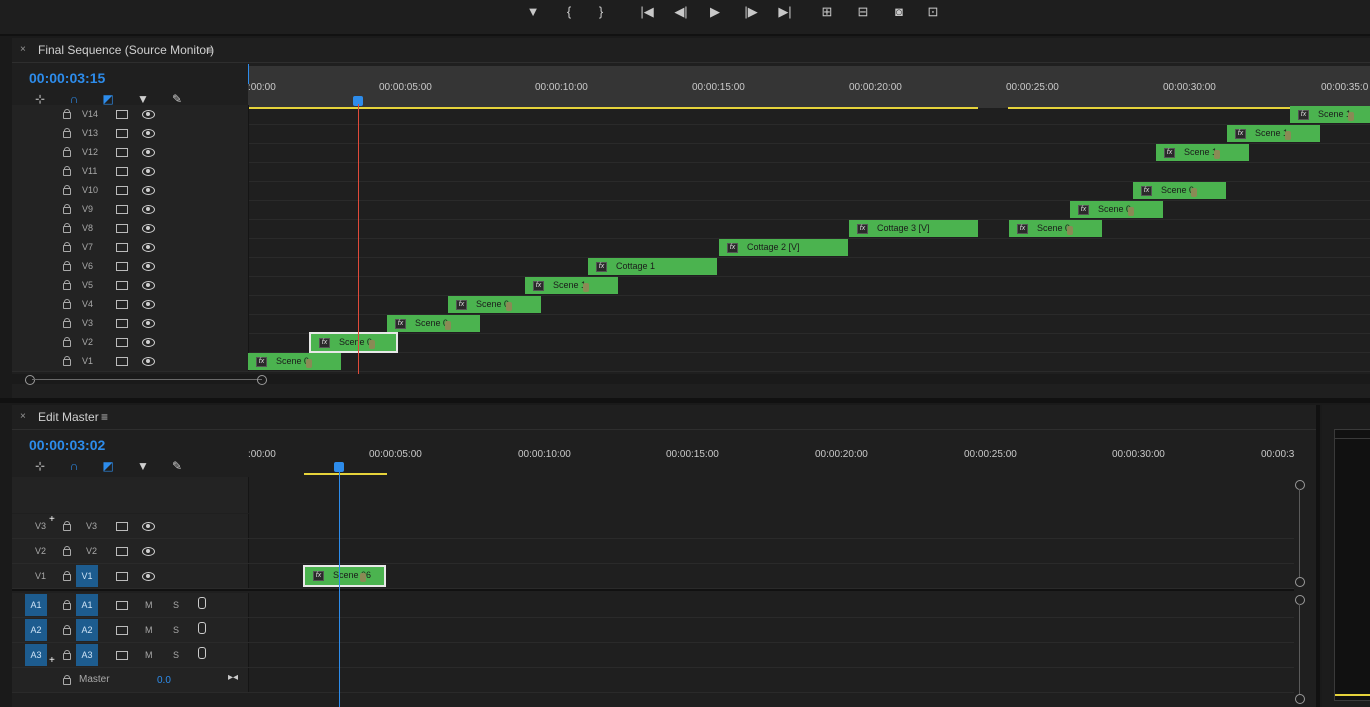 Image resolution: width=1370 pixels, height=707 pixels. I want to click on track-label: V13, so click(90, 133).